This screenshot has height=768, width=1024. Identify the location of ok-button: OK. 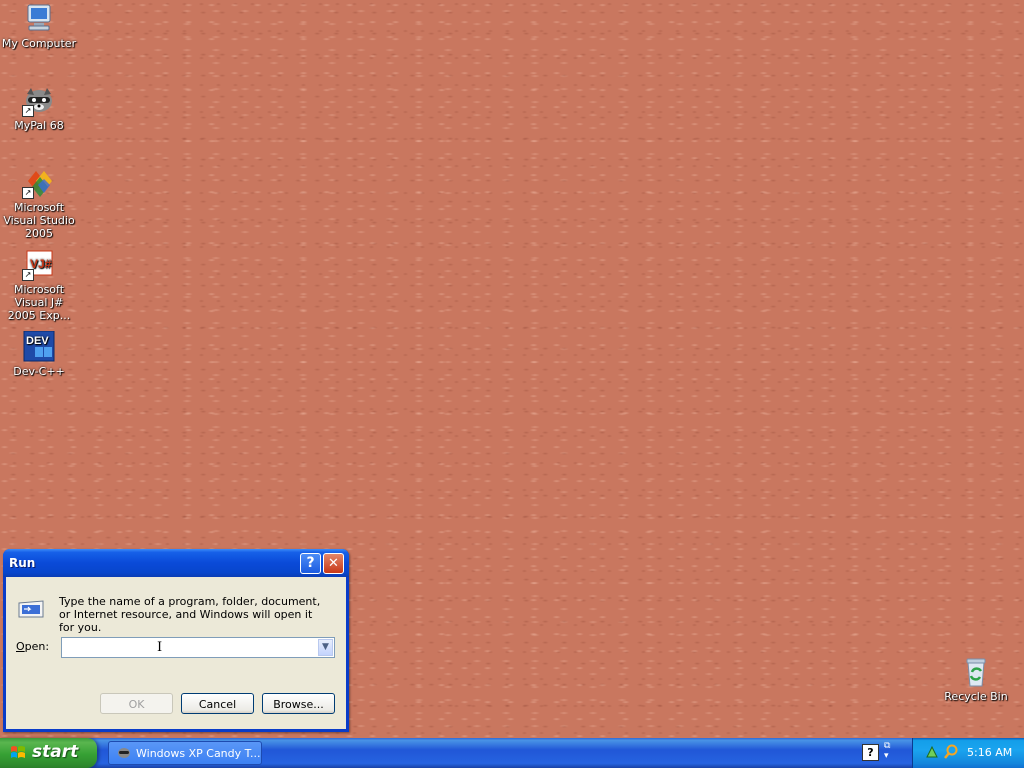
(136, 703).